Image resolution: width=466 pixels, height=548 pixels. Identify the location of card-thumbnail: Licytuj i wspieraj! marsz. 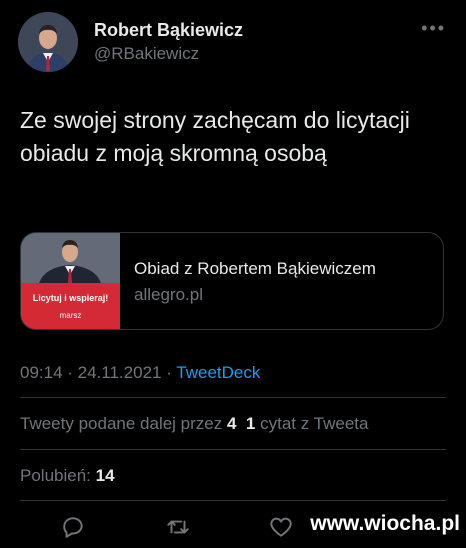
(70, 281).